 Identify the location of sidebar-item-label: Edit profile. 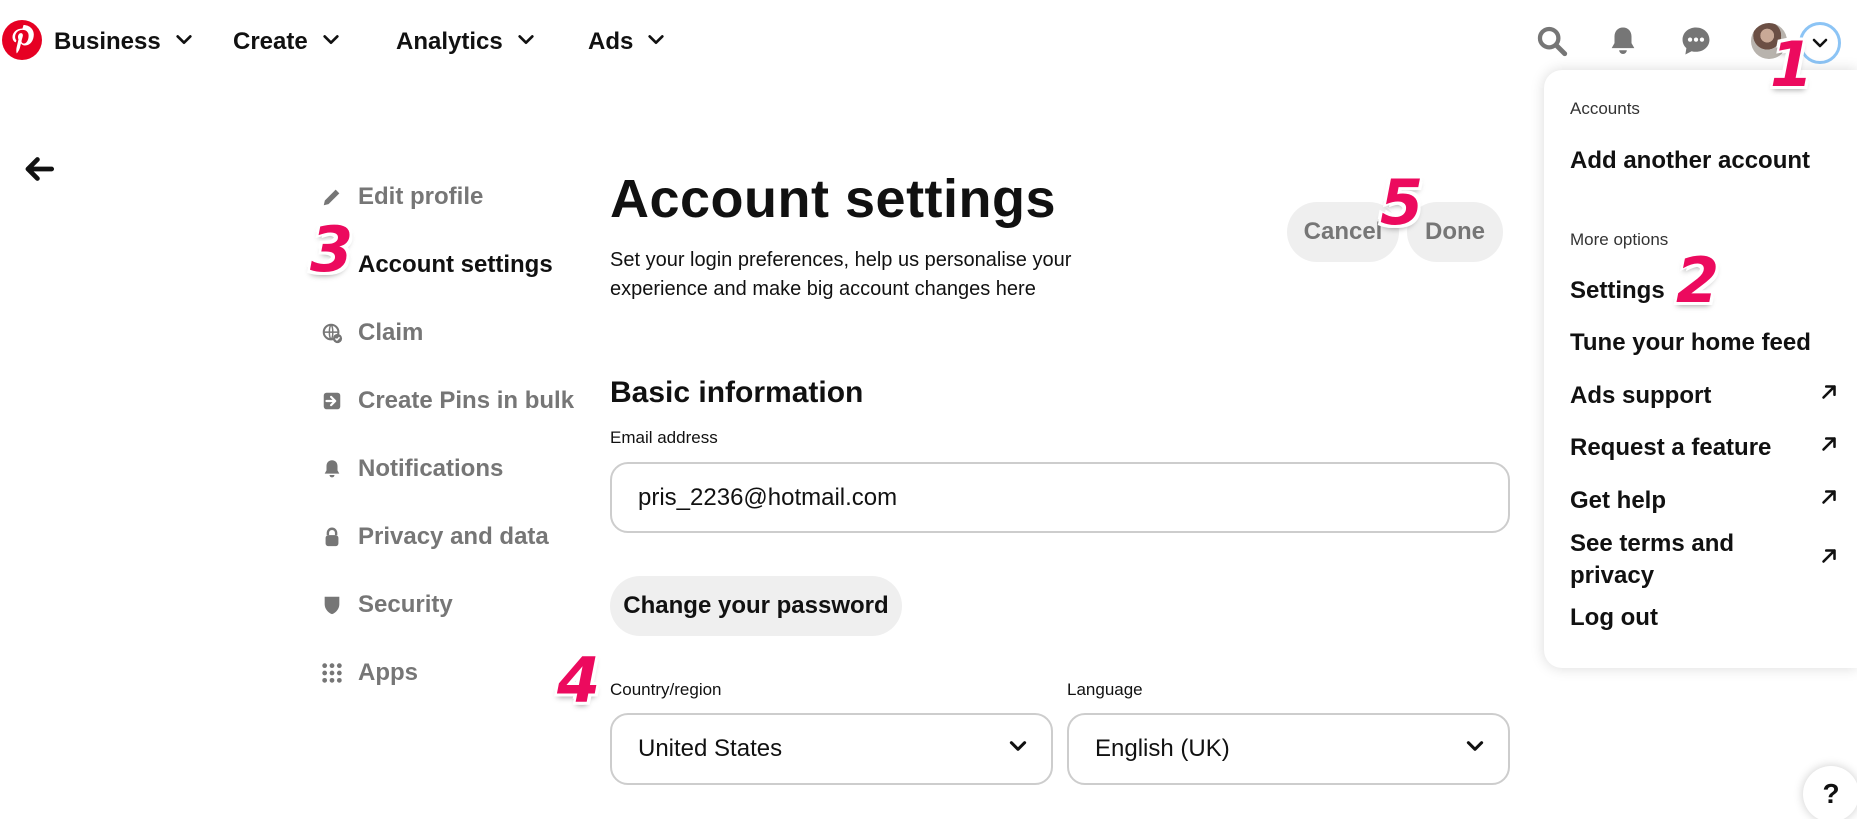
(421, 196).